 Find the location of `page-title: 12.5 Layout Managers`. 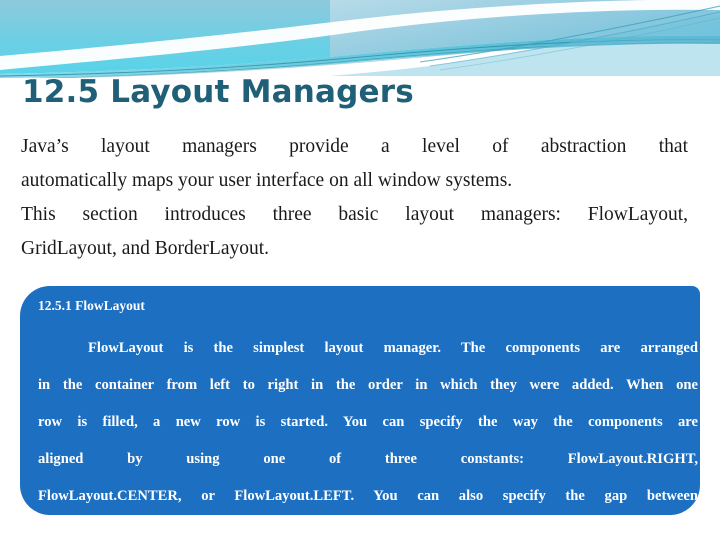

page-title: 12.5 Layout Managers is located at coordinates (218, 92).